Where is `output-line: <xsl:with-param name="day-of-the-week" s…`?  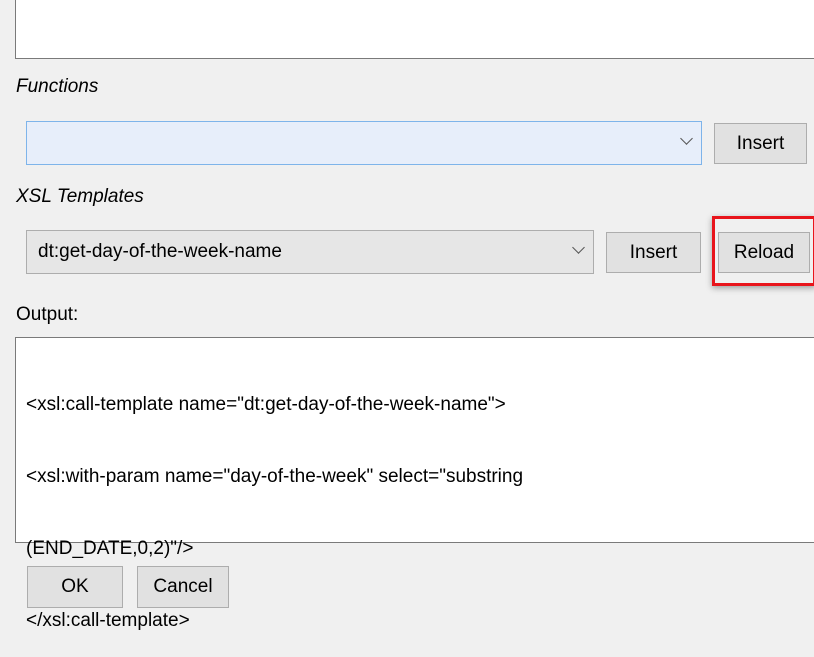
output-line: <xsl:with-param name="day-of-the-week" s… is located at coordinates (275, 476).